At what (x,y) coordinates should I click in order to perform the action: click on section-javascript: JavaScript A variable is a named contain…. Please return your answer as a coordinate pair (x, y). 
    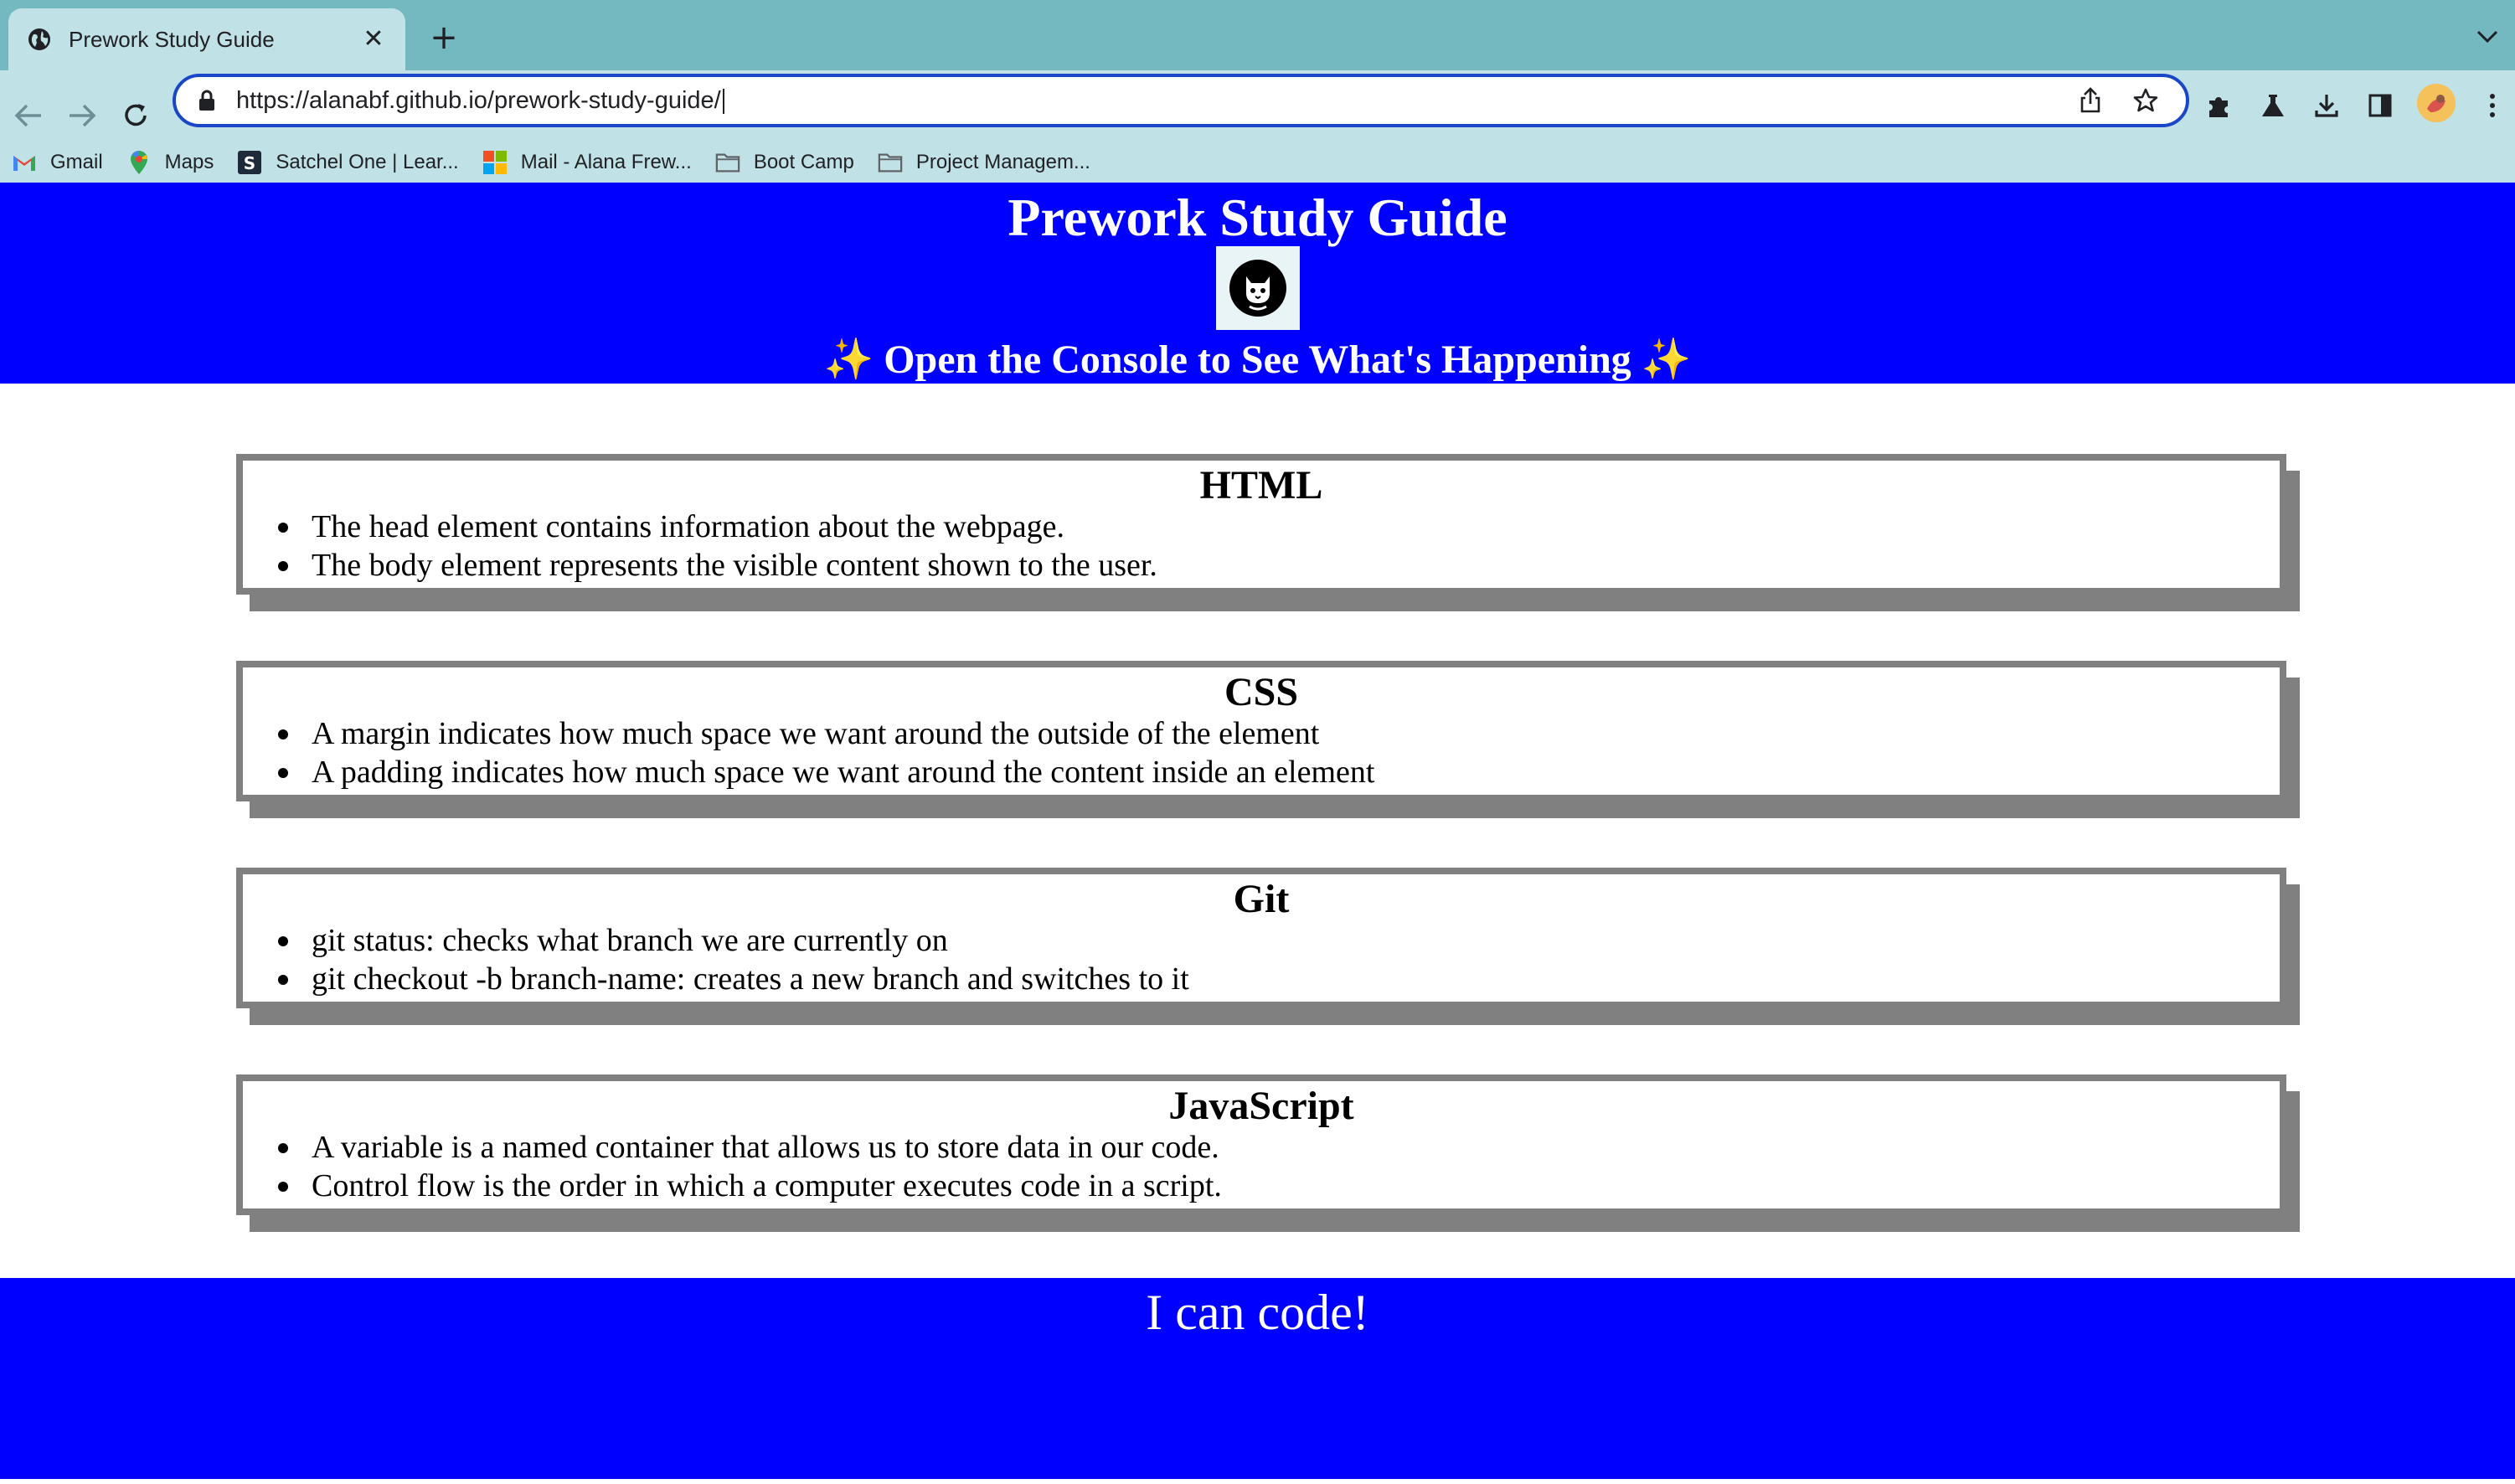
    Looking at the image, I should click on (1261, 1144).